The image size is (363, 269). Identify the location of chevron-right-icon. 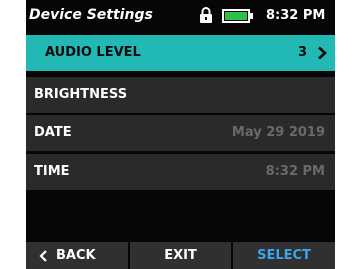
(322, 53).